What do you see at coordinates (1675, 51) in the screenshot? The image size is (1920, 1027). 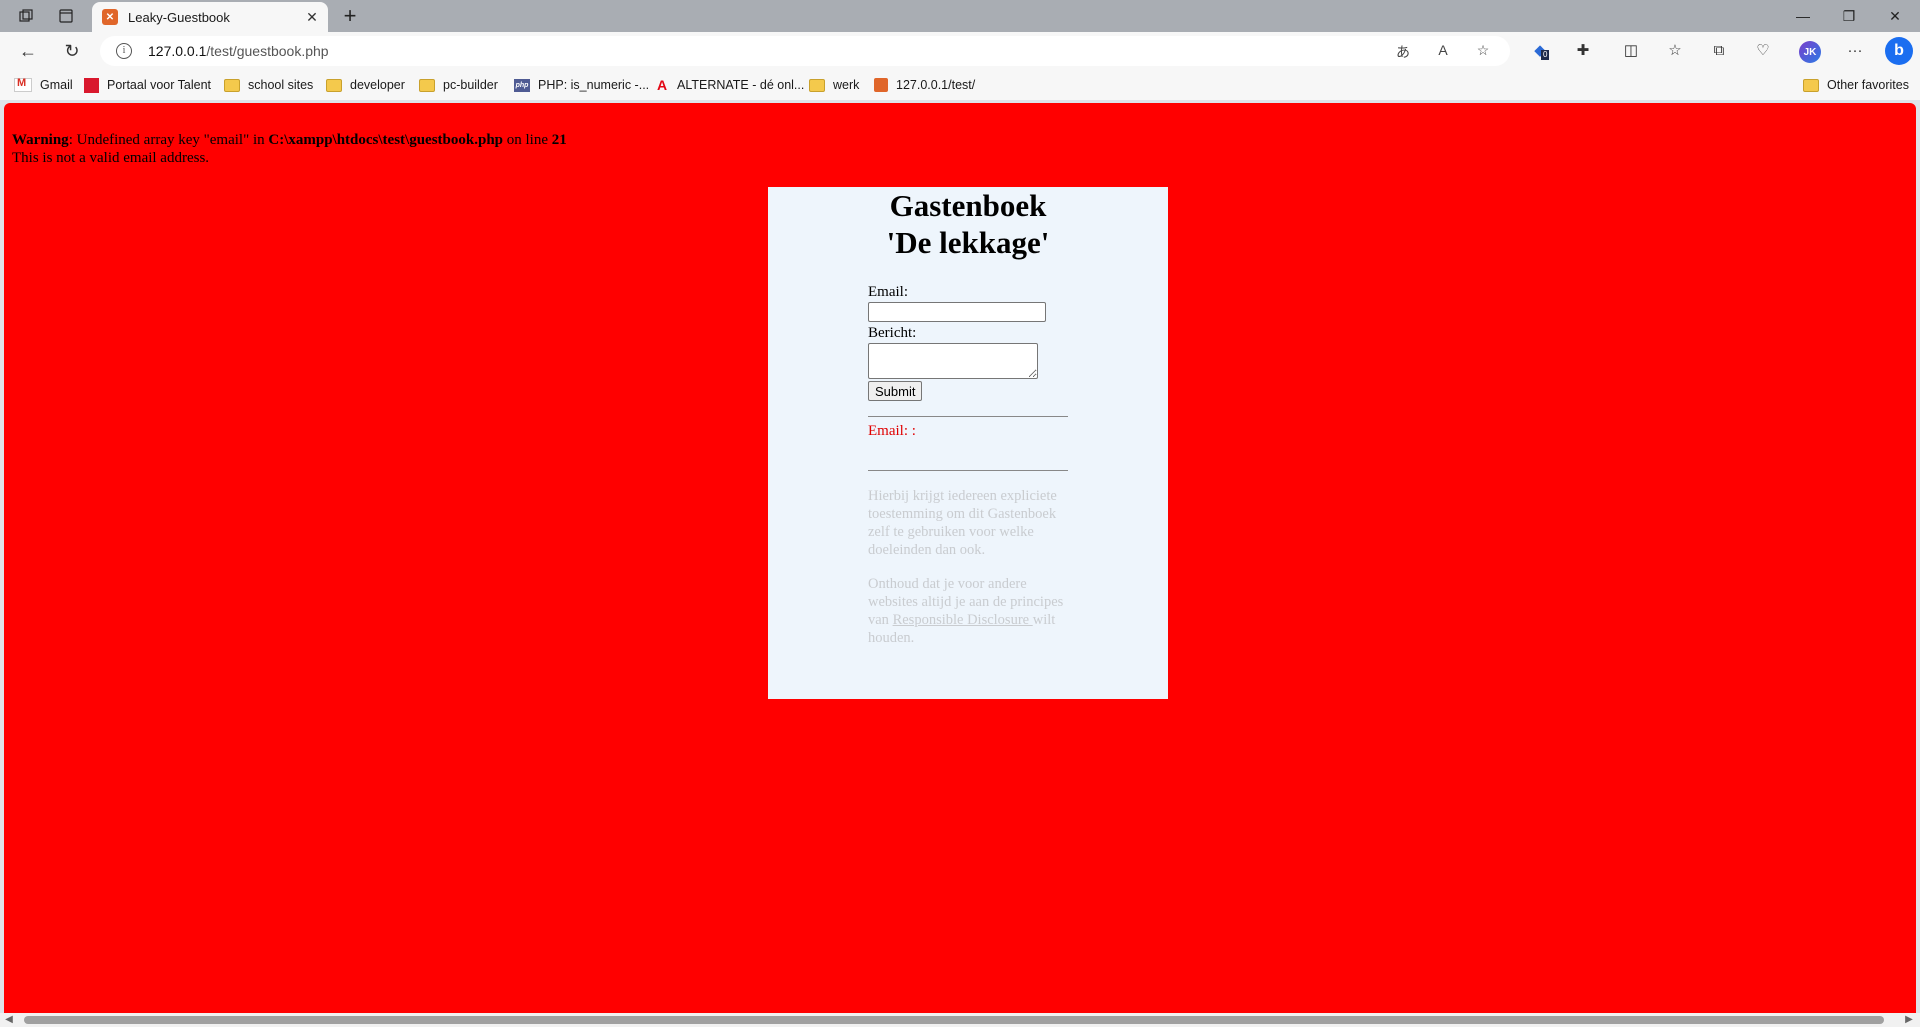 I see `favorites-icon: ☆` at bounding box center [1675, 51].